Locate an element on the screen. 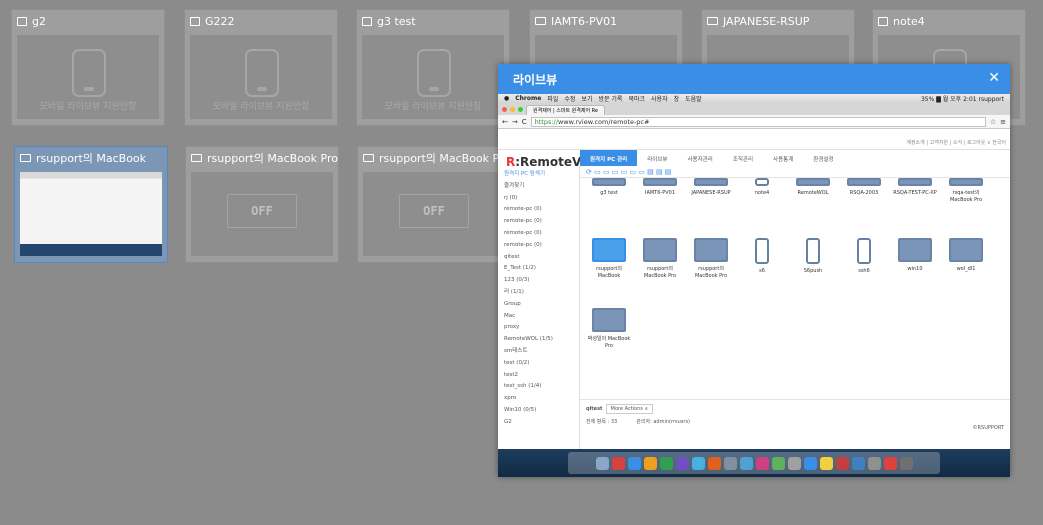 The width and height of the screenshot is (1043, 525). pc-tile: wol_dl1 is located at coordinates (966, 255).